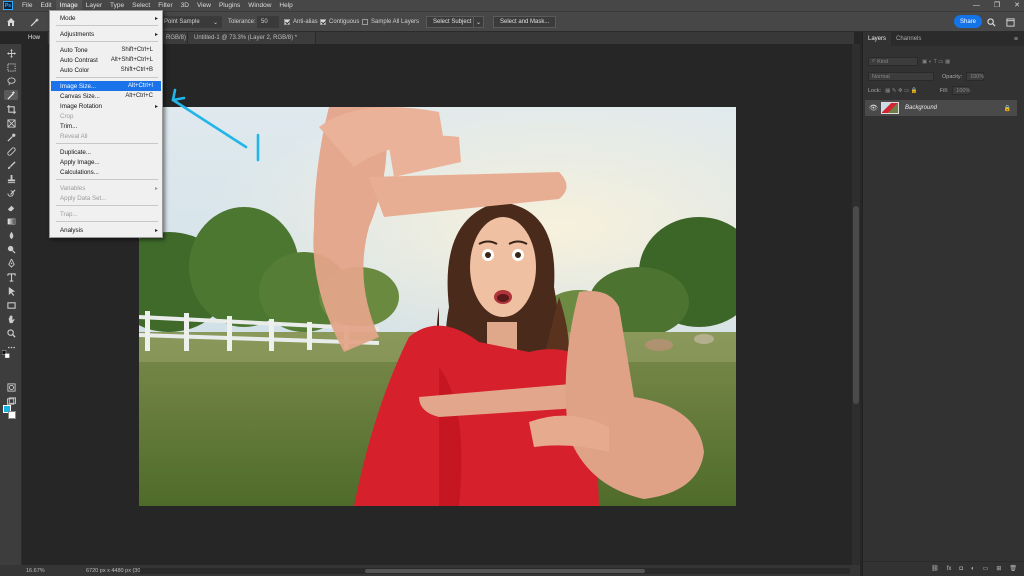 This screenshot has width=1024, height=576. What do you see at coordinates (12, 415) in the screenshot?
I see `background-color-swatch` at bounding box center [12, 415].